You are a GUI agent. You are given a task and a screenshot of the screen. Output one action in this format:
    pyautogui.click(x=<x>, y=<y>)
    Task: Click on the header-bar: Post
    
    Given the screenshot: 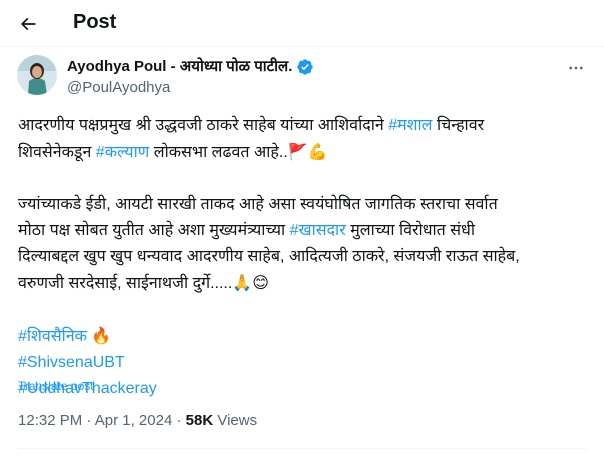 What is the action you would take?
    pyautogui.click(x=302, y=23)
    